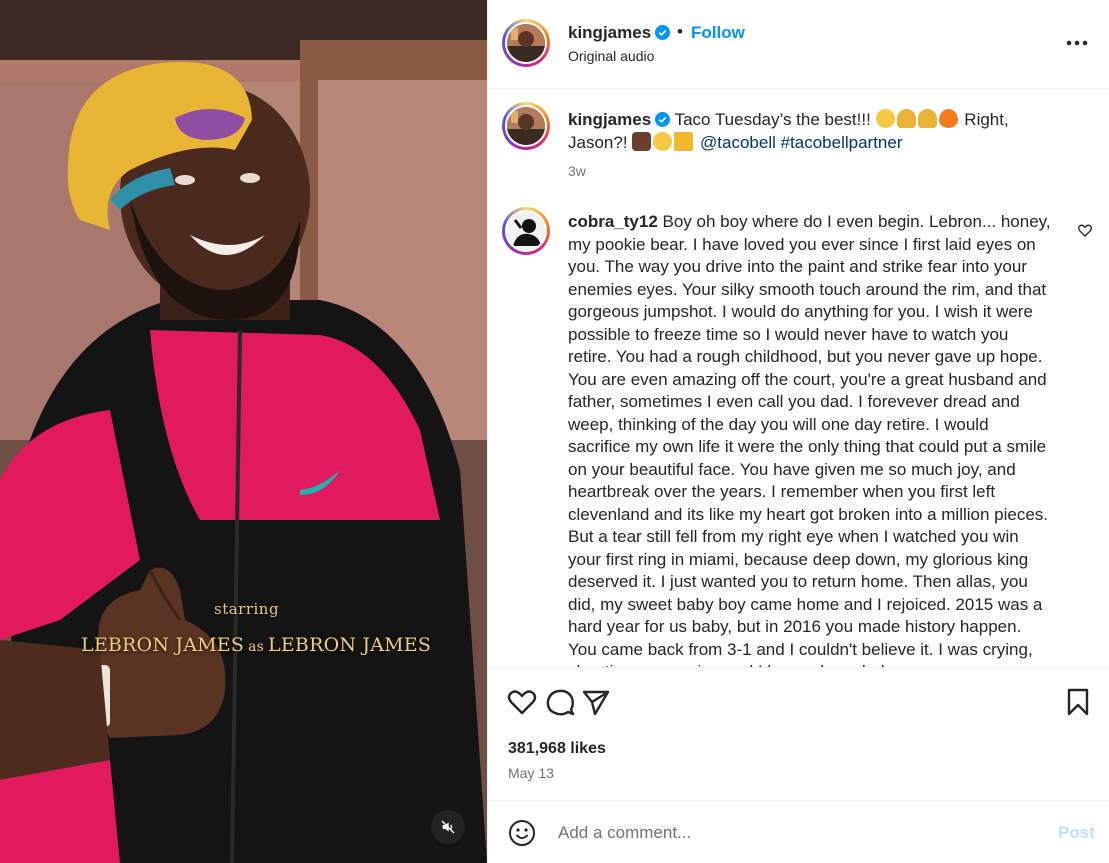 The height and width of the screenshot is (863, 1109). Describe the element at coordinates (1076, 833) in the screenshot. I see `post-comment-button: Post` at that location.